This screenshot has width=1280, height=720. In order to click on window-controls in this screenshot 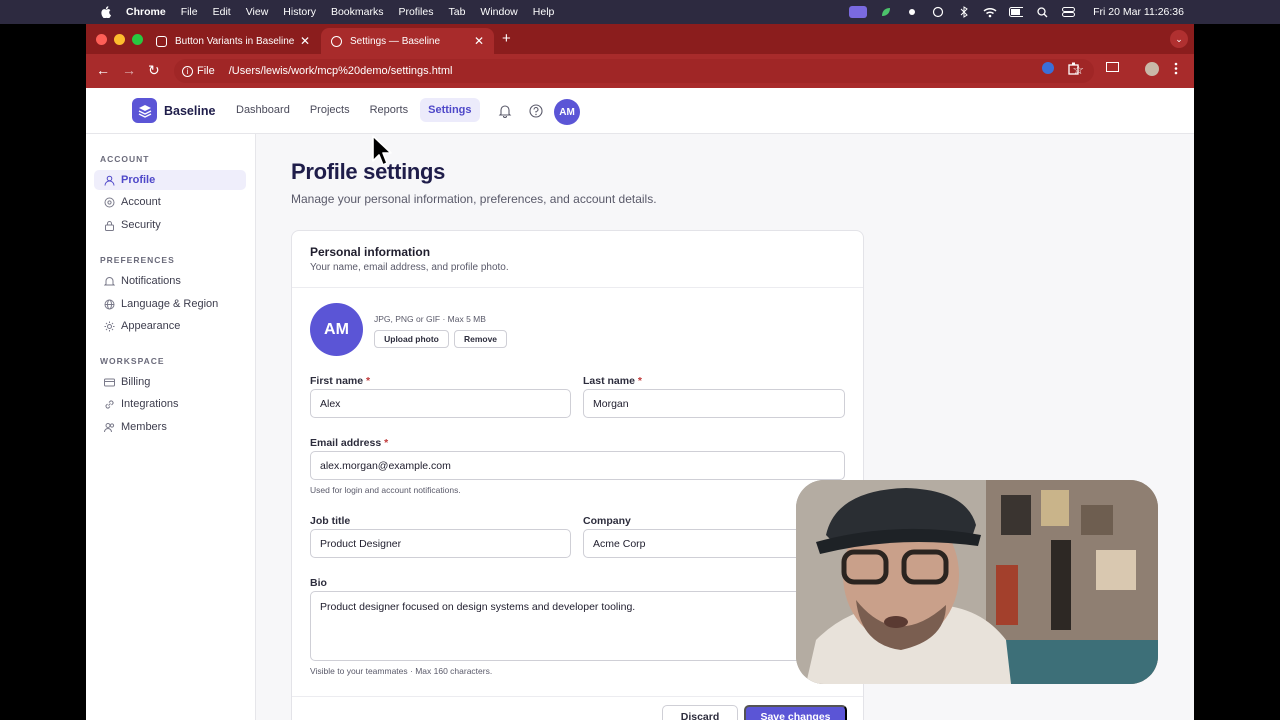, I will do `click(119, 39)`.